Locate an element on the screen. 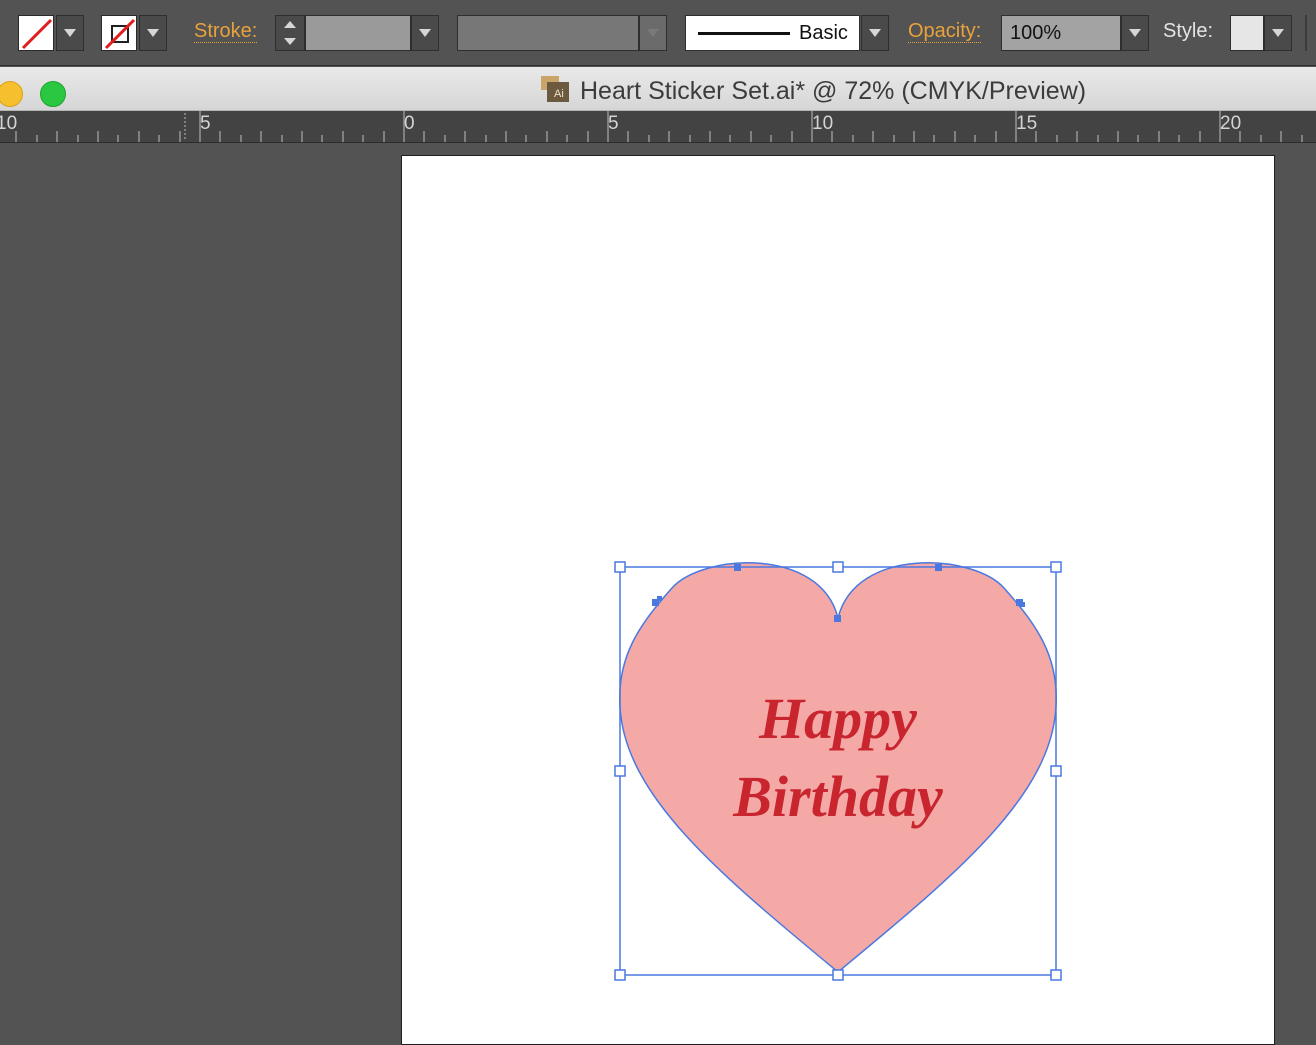 The height and width of the screenshot is (1045, 1316). no-stroke-swatch-icon is located at coordinates (120, 34).